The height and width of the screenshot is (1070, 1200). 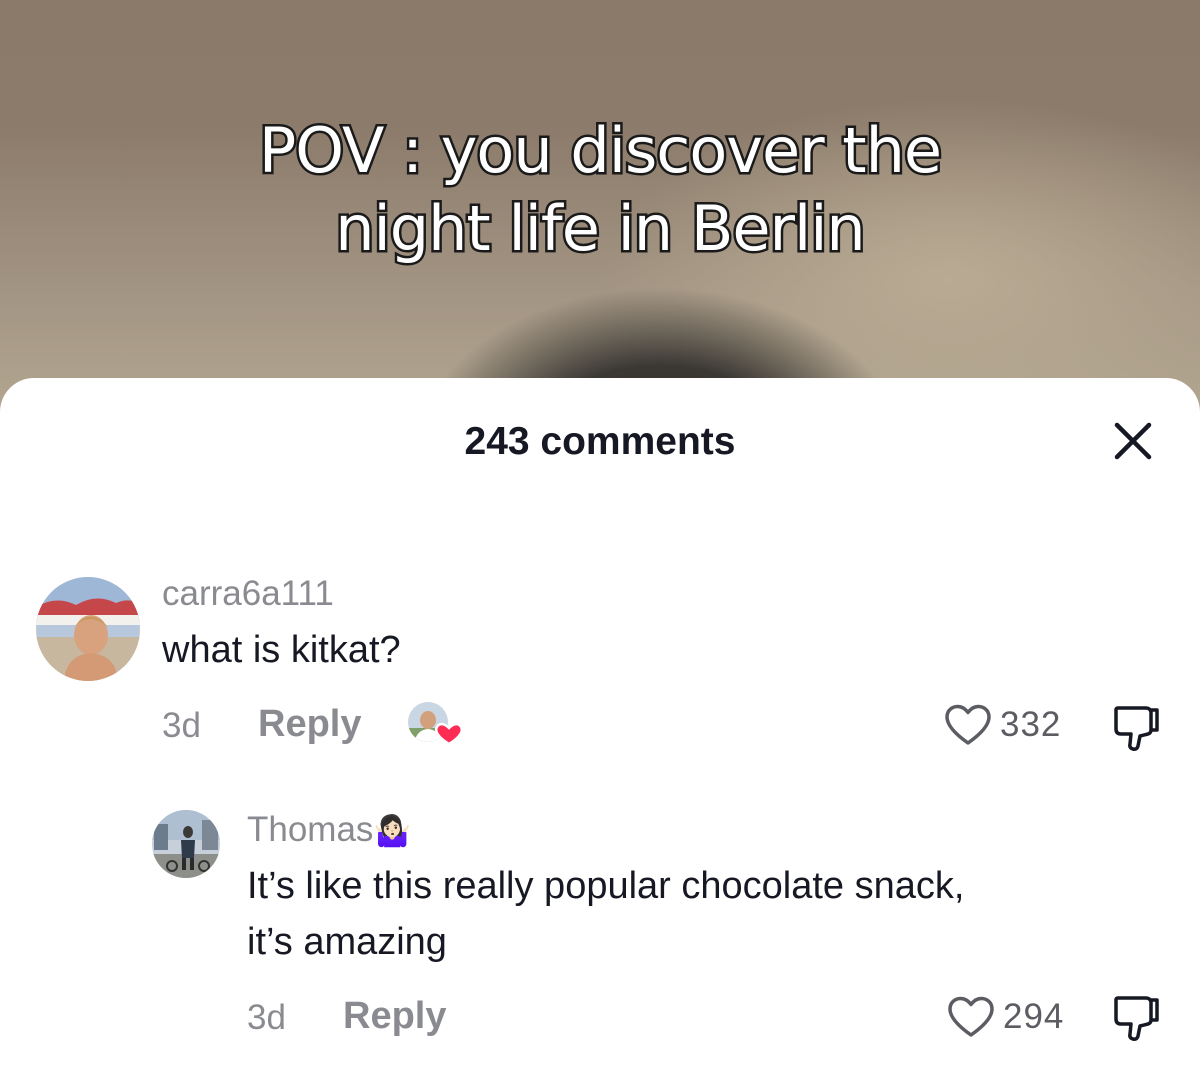 I want to click on comment-username: Thomas🤷🏻‍♀️, so click(x=329, y=830).